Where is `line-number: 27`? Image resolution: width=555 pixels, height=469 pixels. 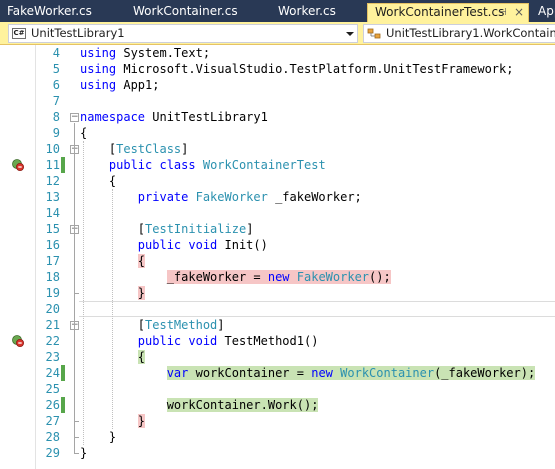 line-number: 27 is located at coordinates (52, 421).